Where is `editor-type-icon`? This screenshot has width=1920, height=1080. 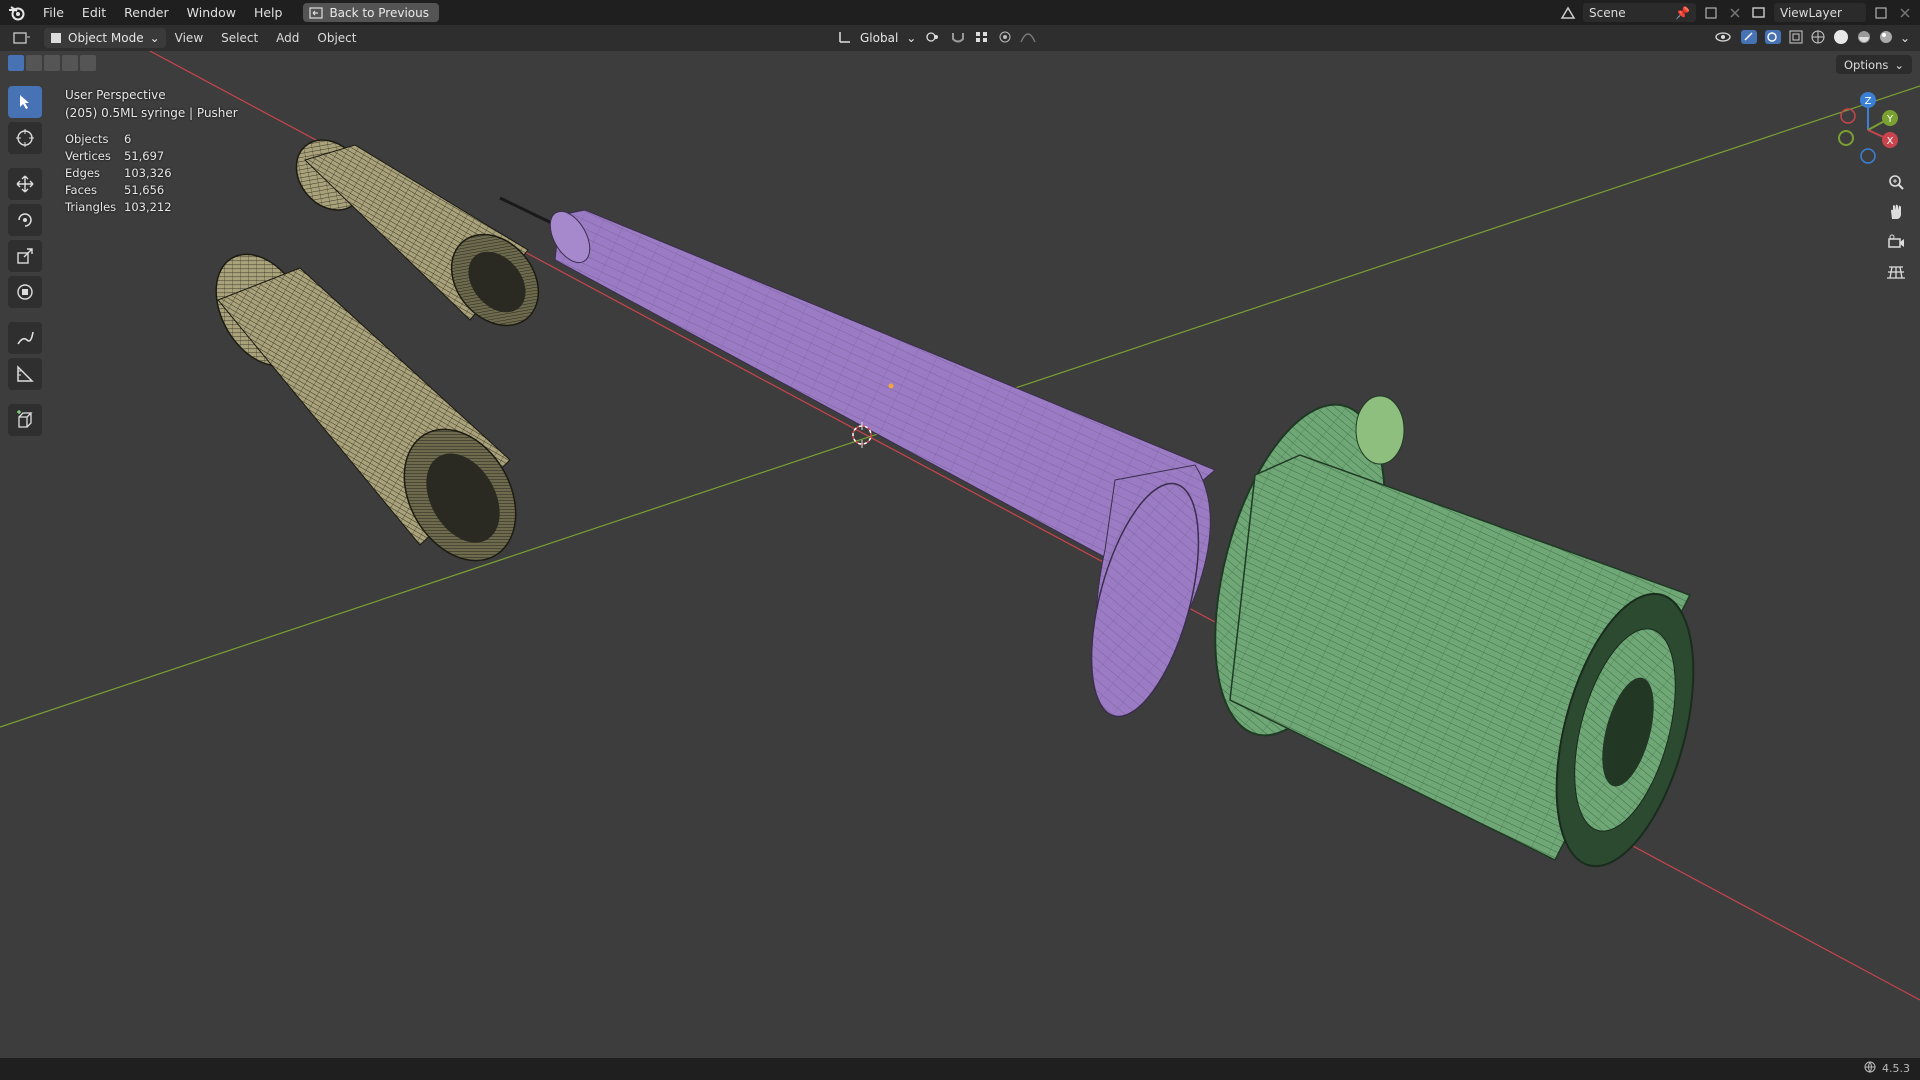
editor-type-icon is located at coordinates (22, 38).